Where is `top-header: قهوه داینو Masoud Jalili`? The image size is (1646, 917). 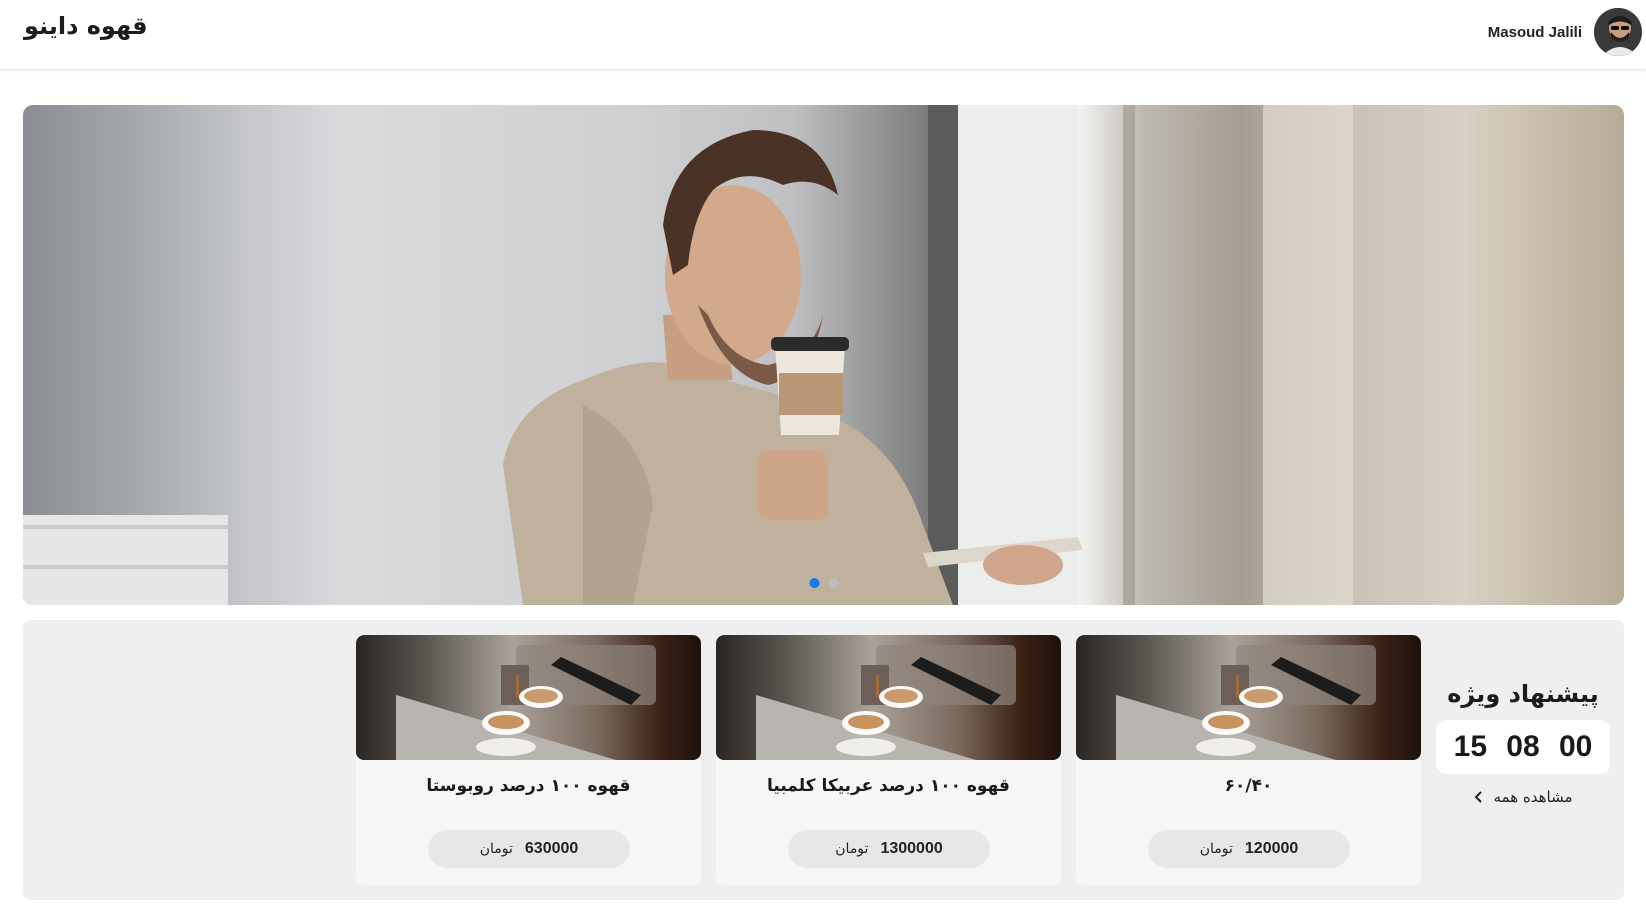
top-header: قهوه داینو Masoud Jalili is located at coordinates (823, 35).